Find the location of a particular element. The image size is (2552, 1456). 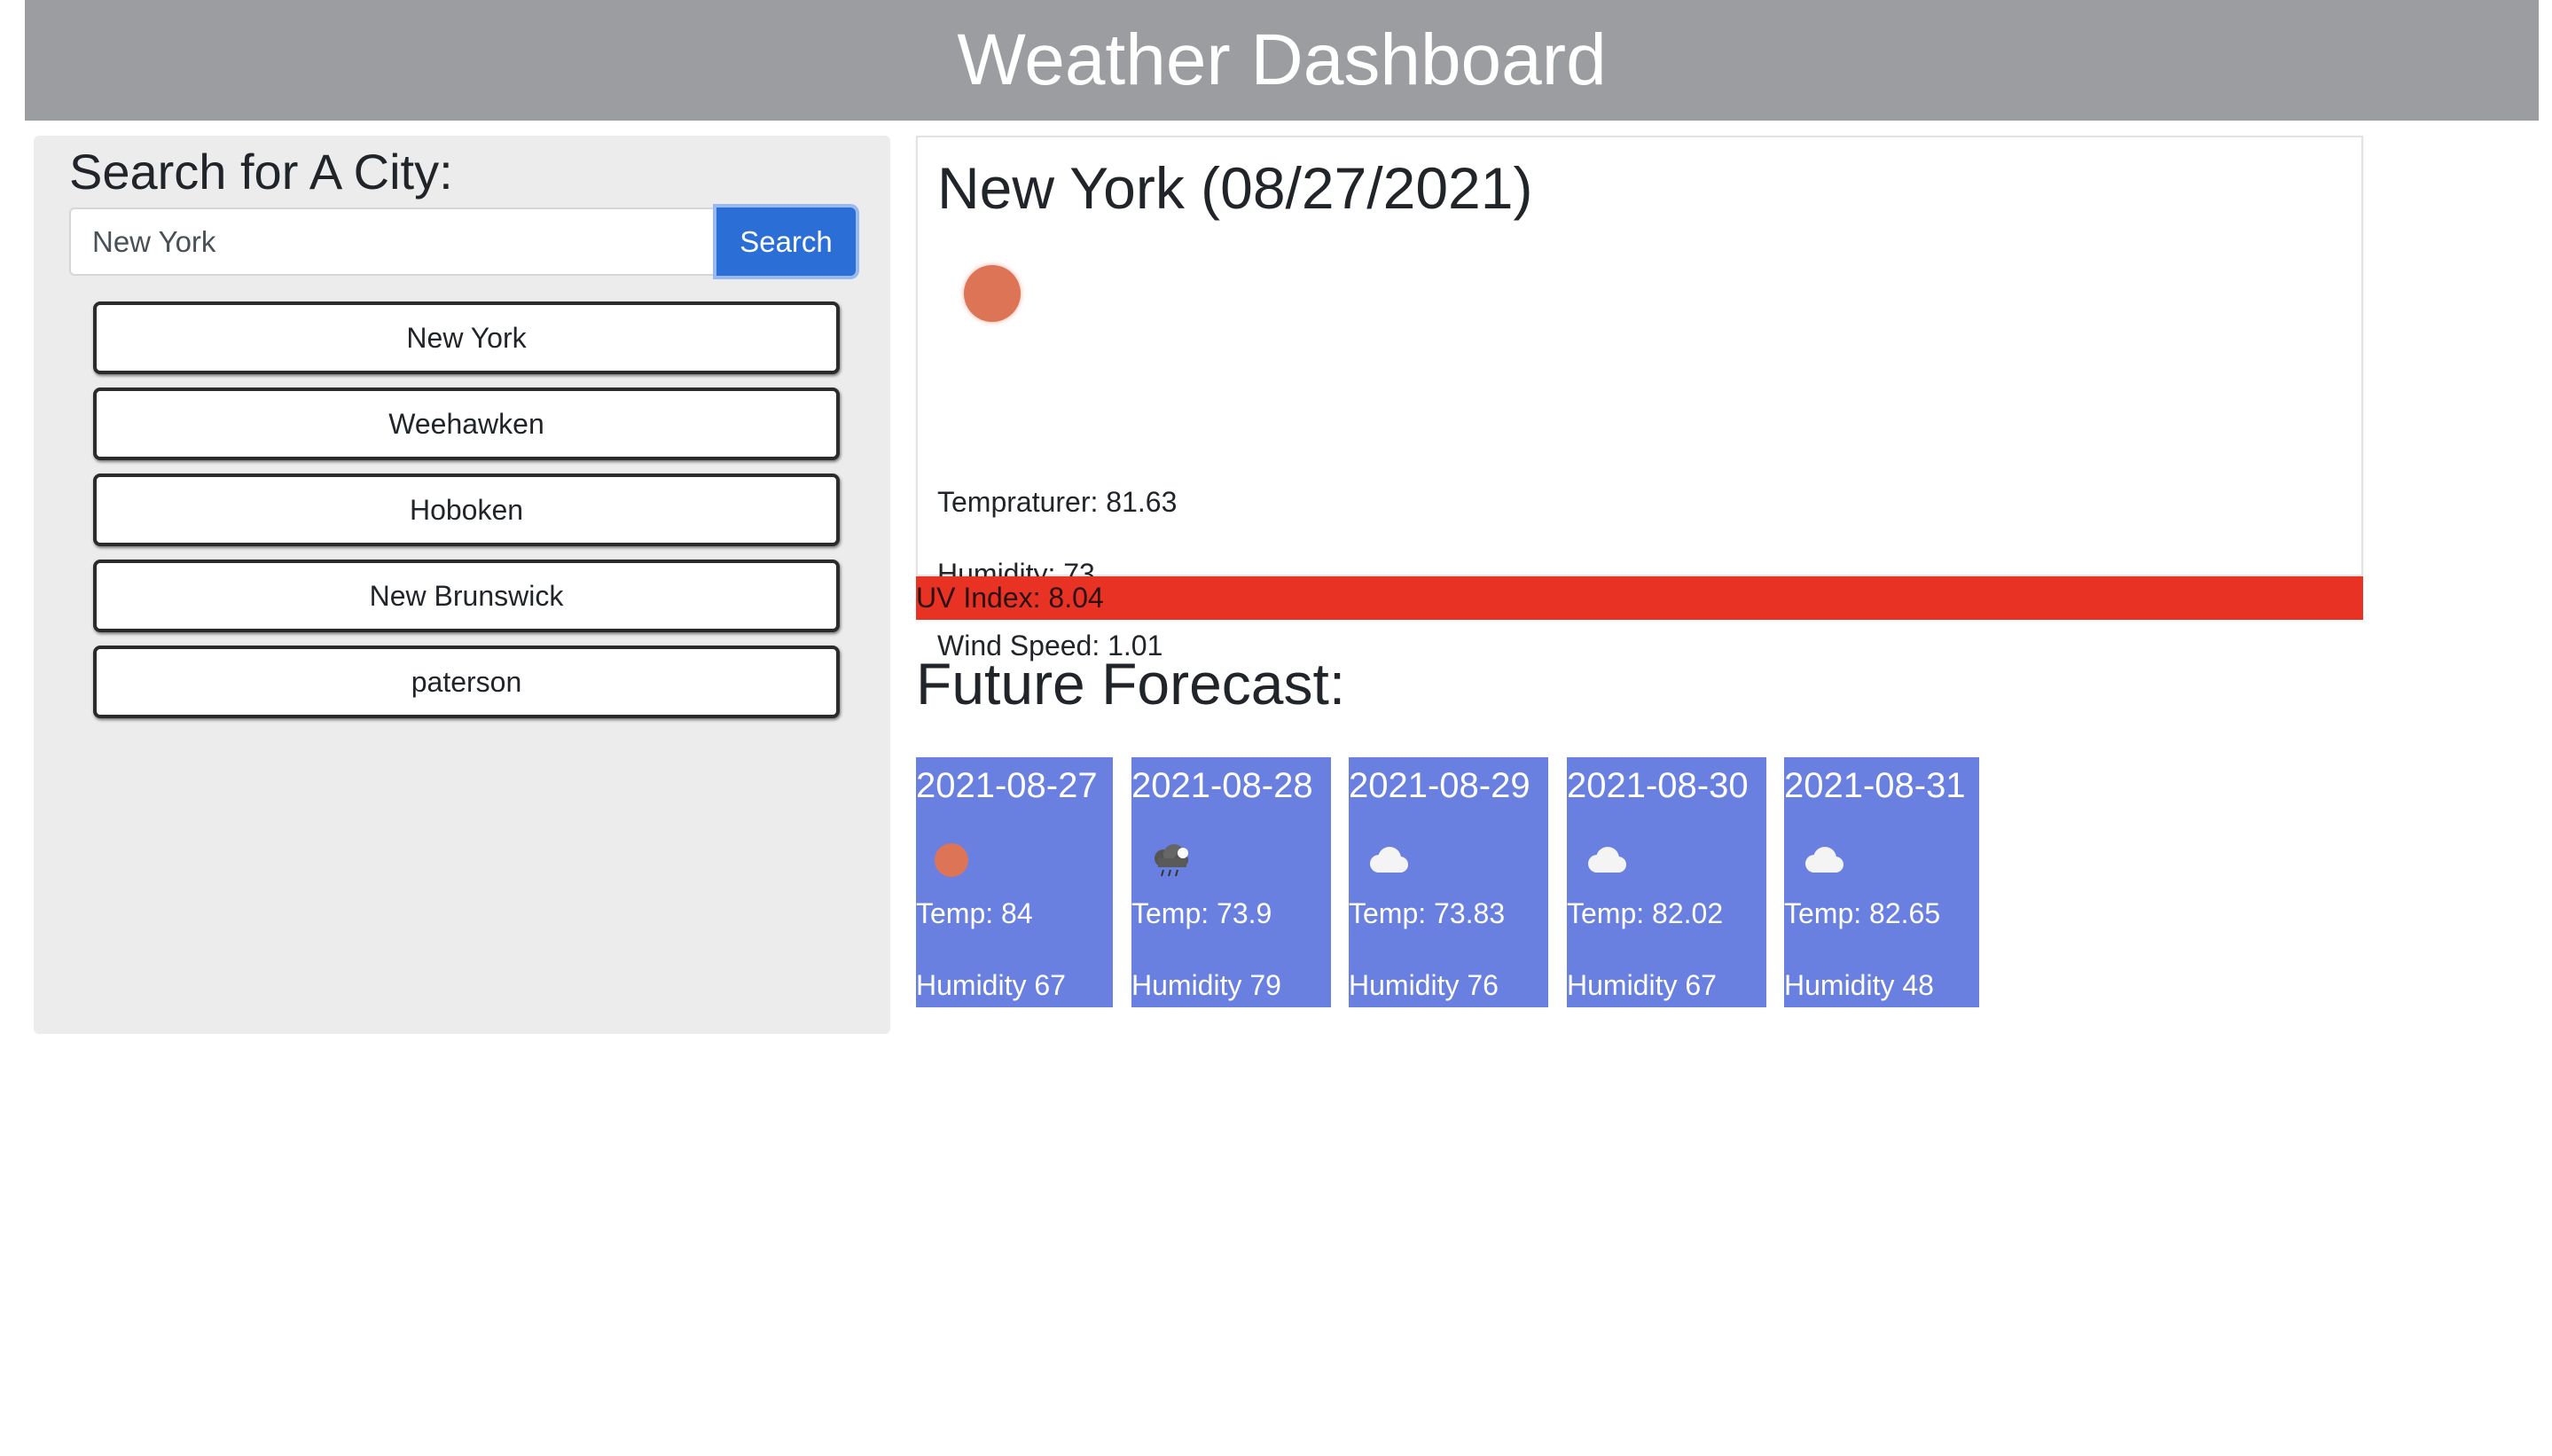

page-title: Weather Dashboard is located at coordinates (1282, 60).